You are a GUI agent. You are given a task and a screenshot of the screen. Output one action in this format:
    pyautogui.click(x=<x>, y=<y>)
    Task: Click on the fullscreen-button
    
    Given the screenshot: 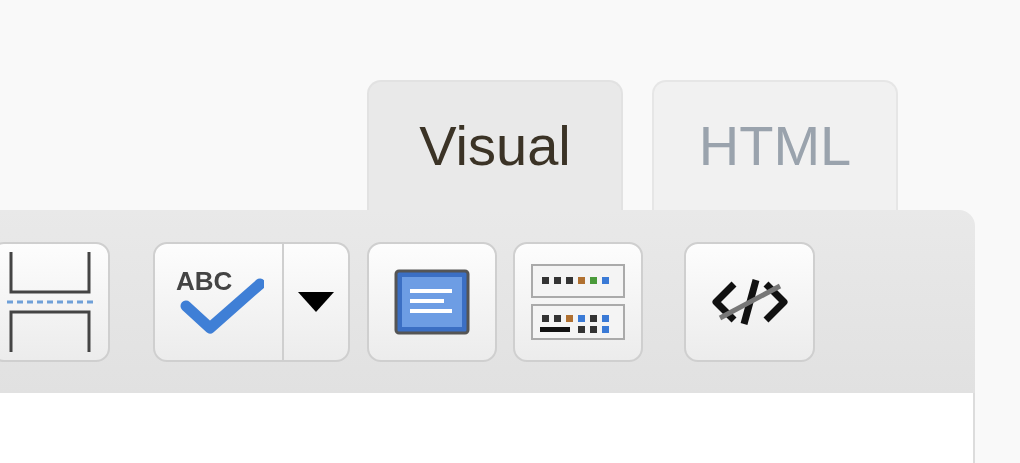 What is the action you would take?
    pyautogui.click(x=432, y=302)
    